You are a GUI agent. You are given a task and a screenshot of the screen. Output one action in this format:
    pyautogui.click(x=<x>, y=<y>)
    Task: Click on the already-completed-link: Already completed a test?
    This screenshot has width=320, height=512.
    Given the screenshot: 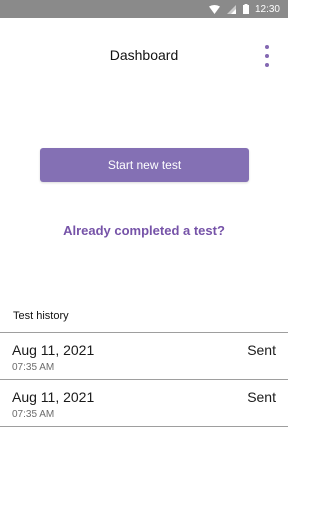 What is the action you would take?
    pyautogui.click(x=144, y=230)
    